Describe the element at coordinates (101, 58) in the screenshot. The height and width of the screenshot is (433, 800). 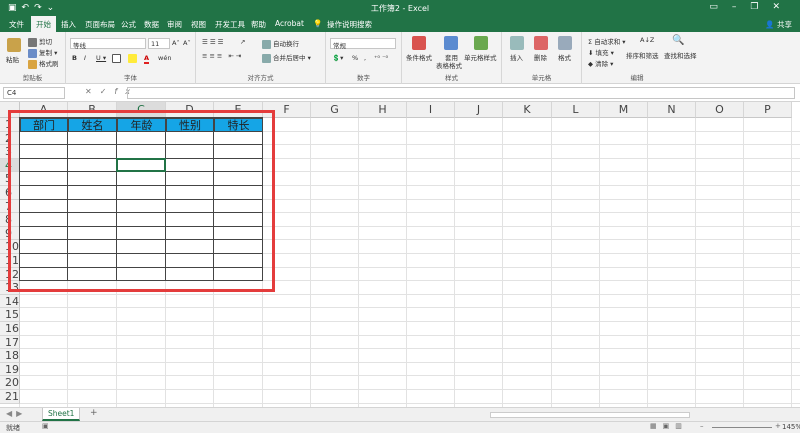
I see `underline-button: U ▾` at that location.